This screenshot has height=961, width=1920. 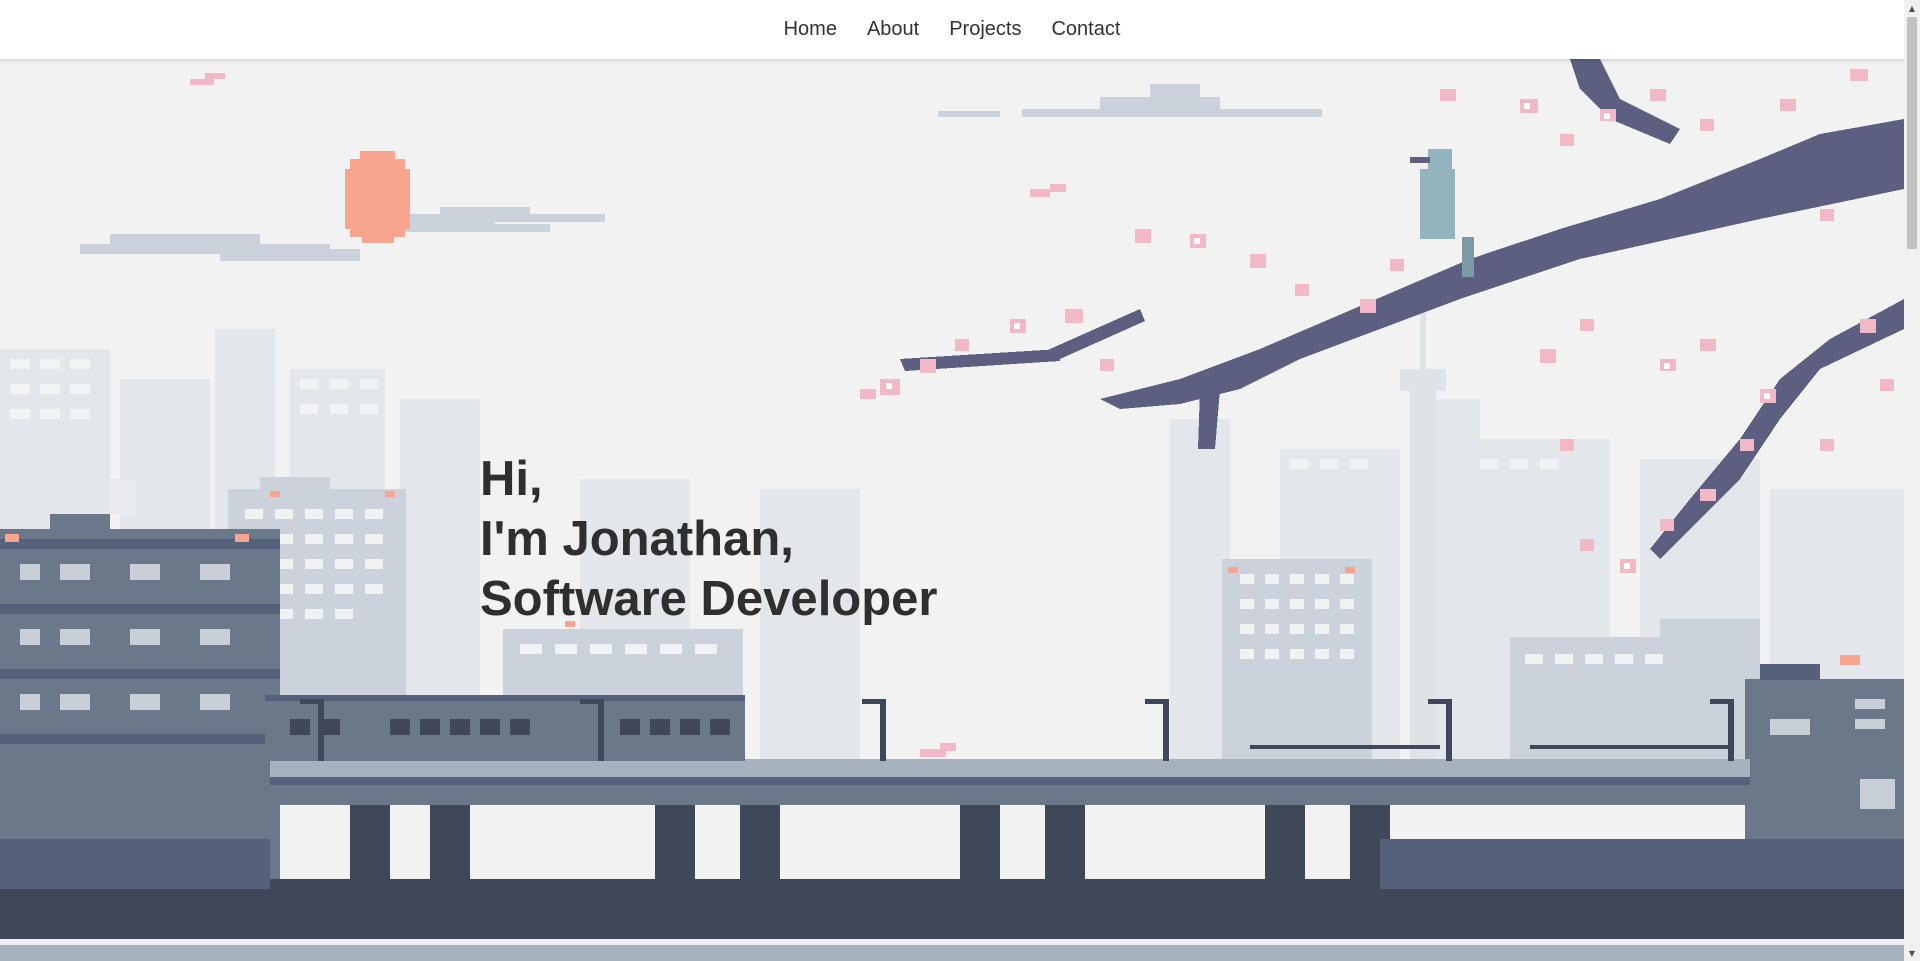 I want to click on nav-link-projects: Projects, so click(x=985, y=29).